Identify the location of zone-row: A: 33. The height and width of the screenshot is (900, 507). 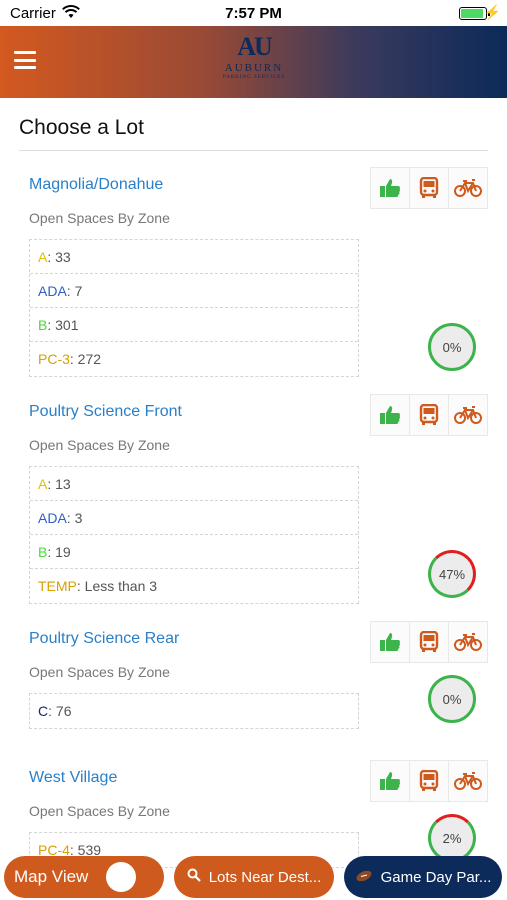
(194, 257).